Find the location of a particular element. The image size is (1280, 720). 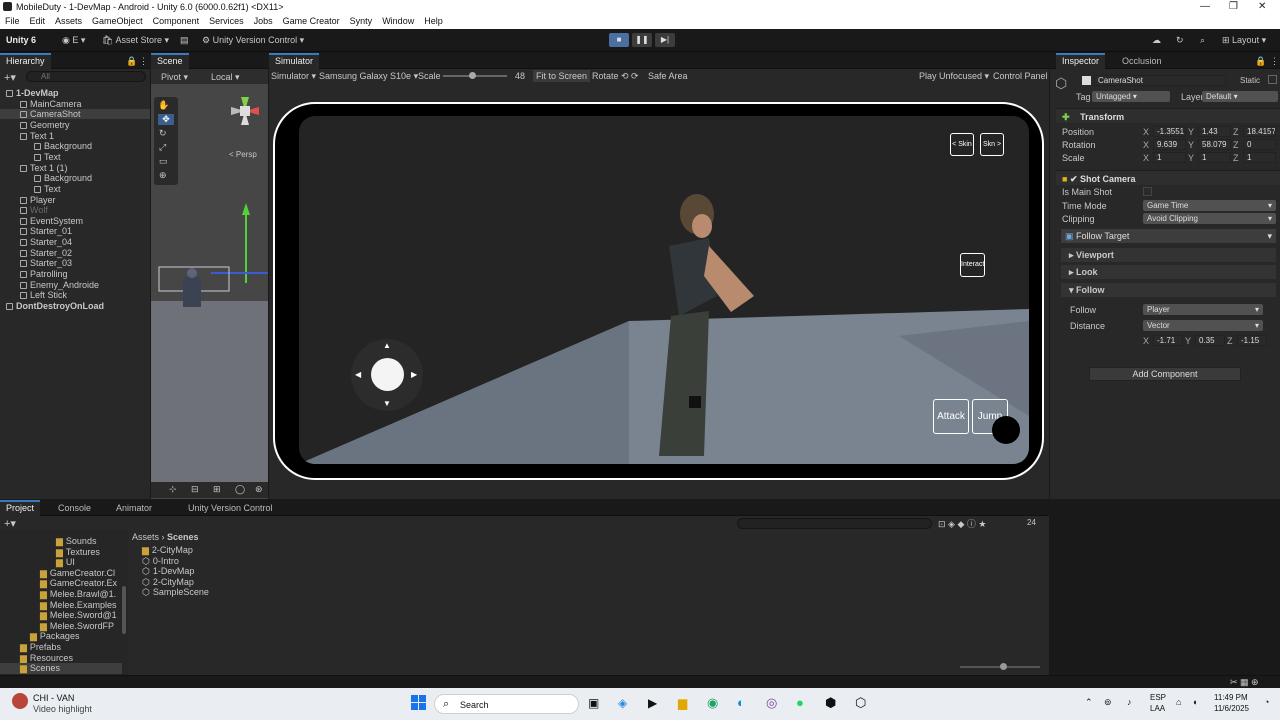

transform-scl-x-field: 1 is located at coordinates (1169, 157).